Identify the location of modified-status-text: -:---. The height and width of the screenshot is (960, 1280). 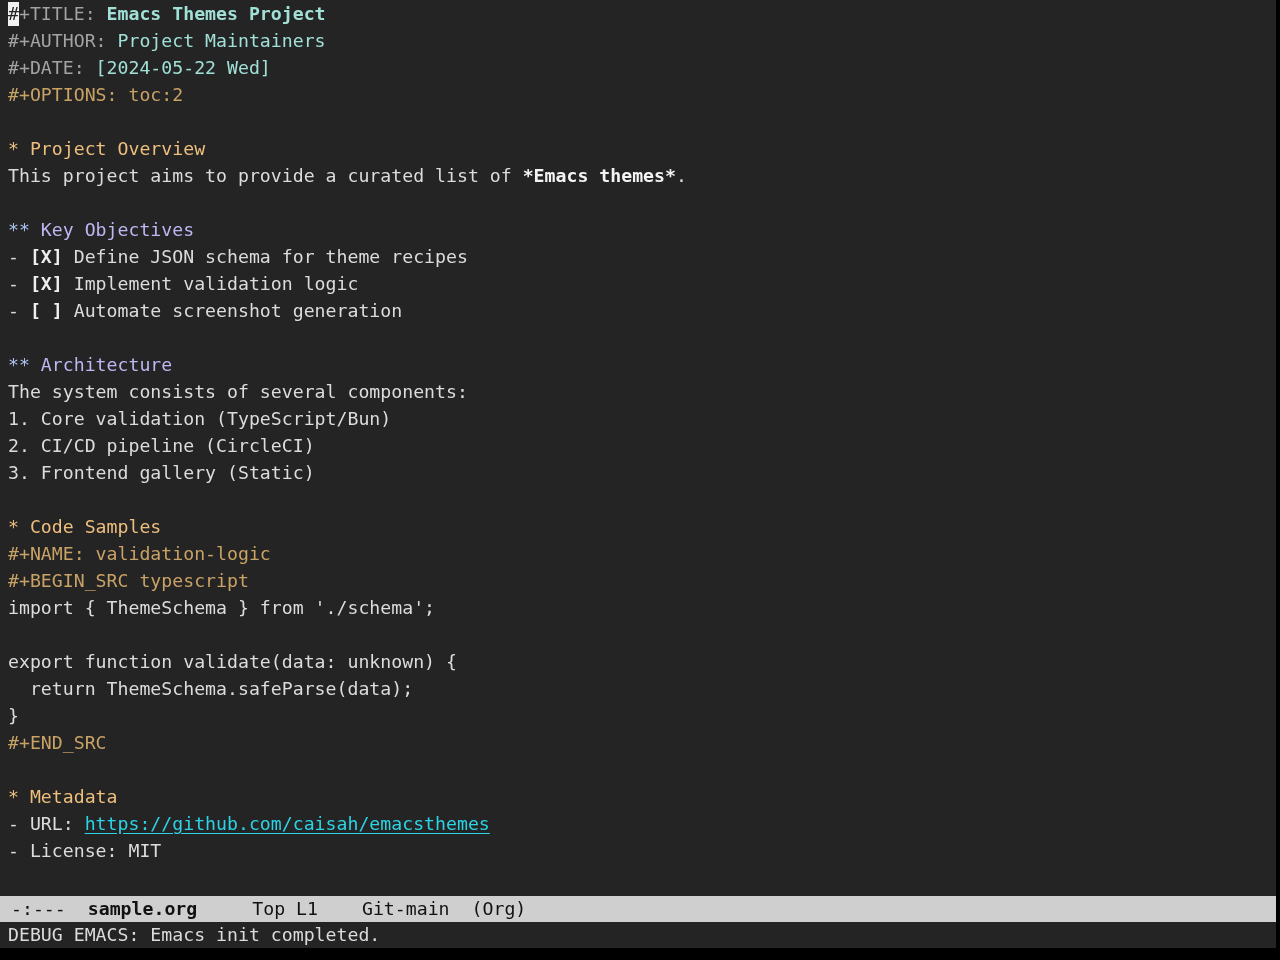
(38, 909).